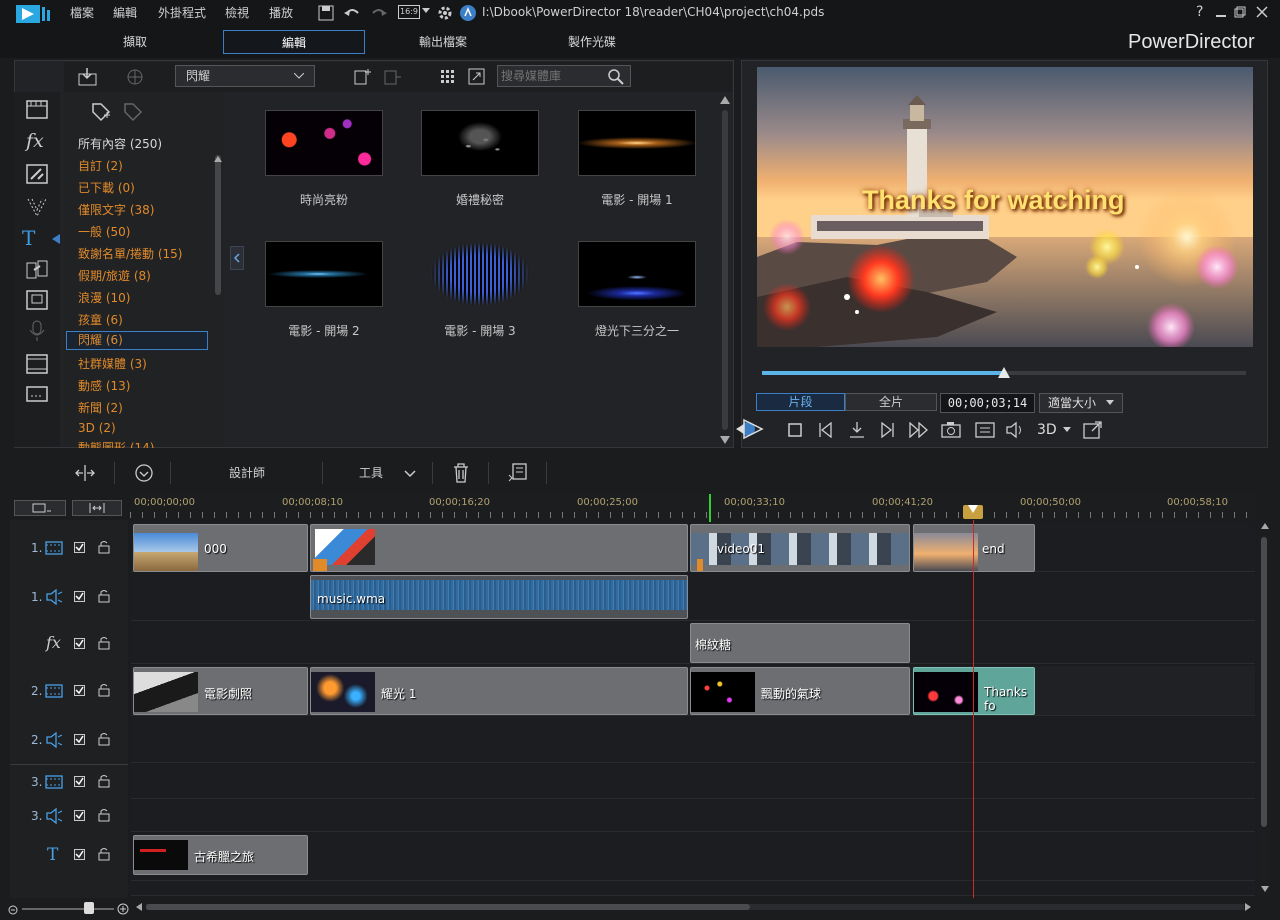 Image resolution: width=1280 pixels, height=920 pixels. I want to click on delete-icon, so click(461, 473).